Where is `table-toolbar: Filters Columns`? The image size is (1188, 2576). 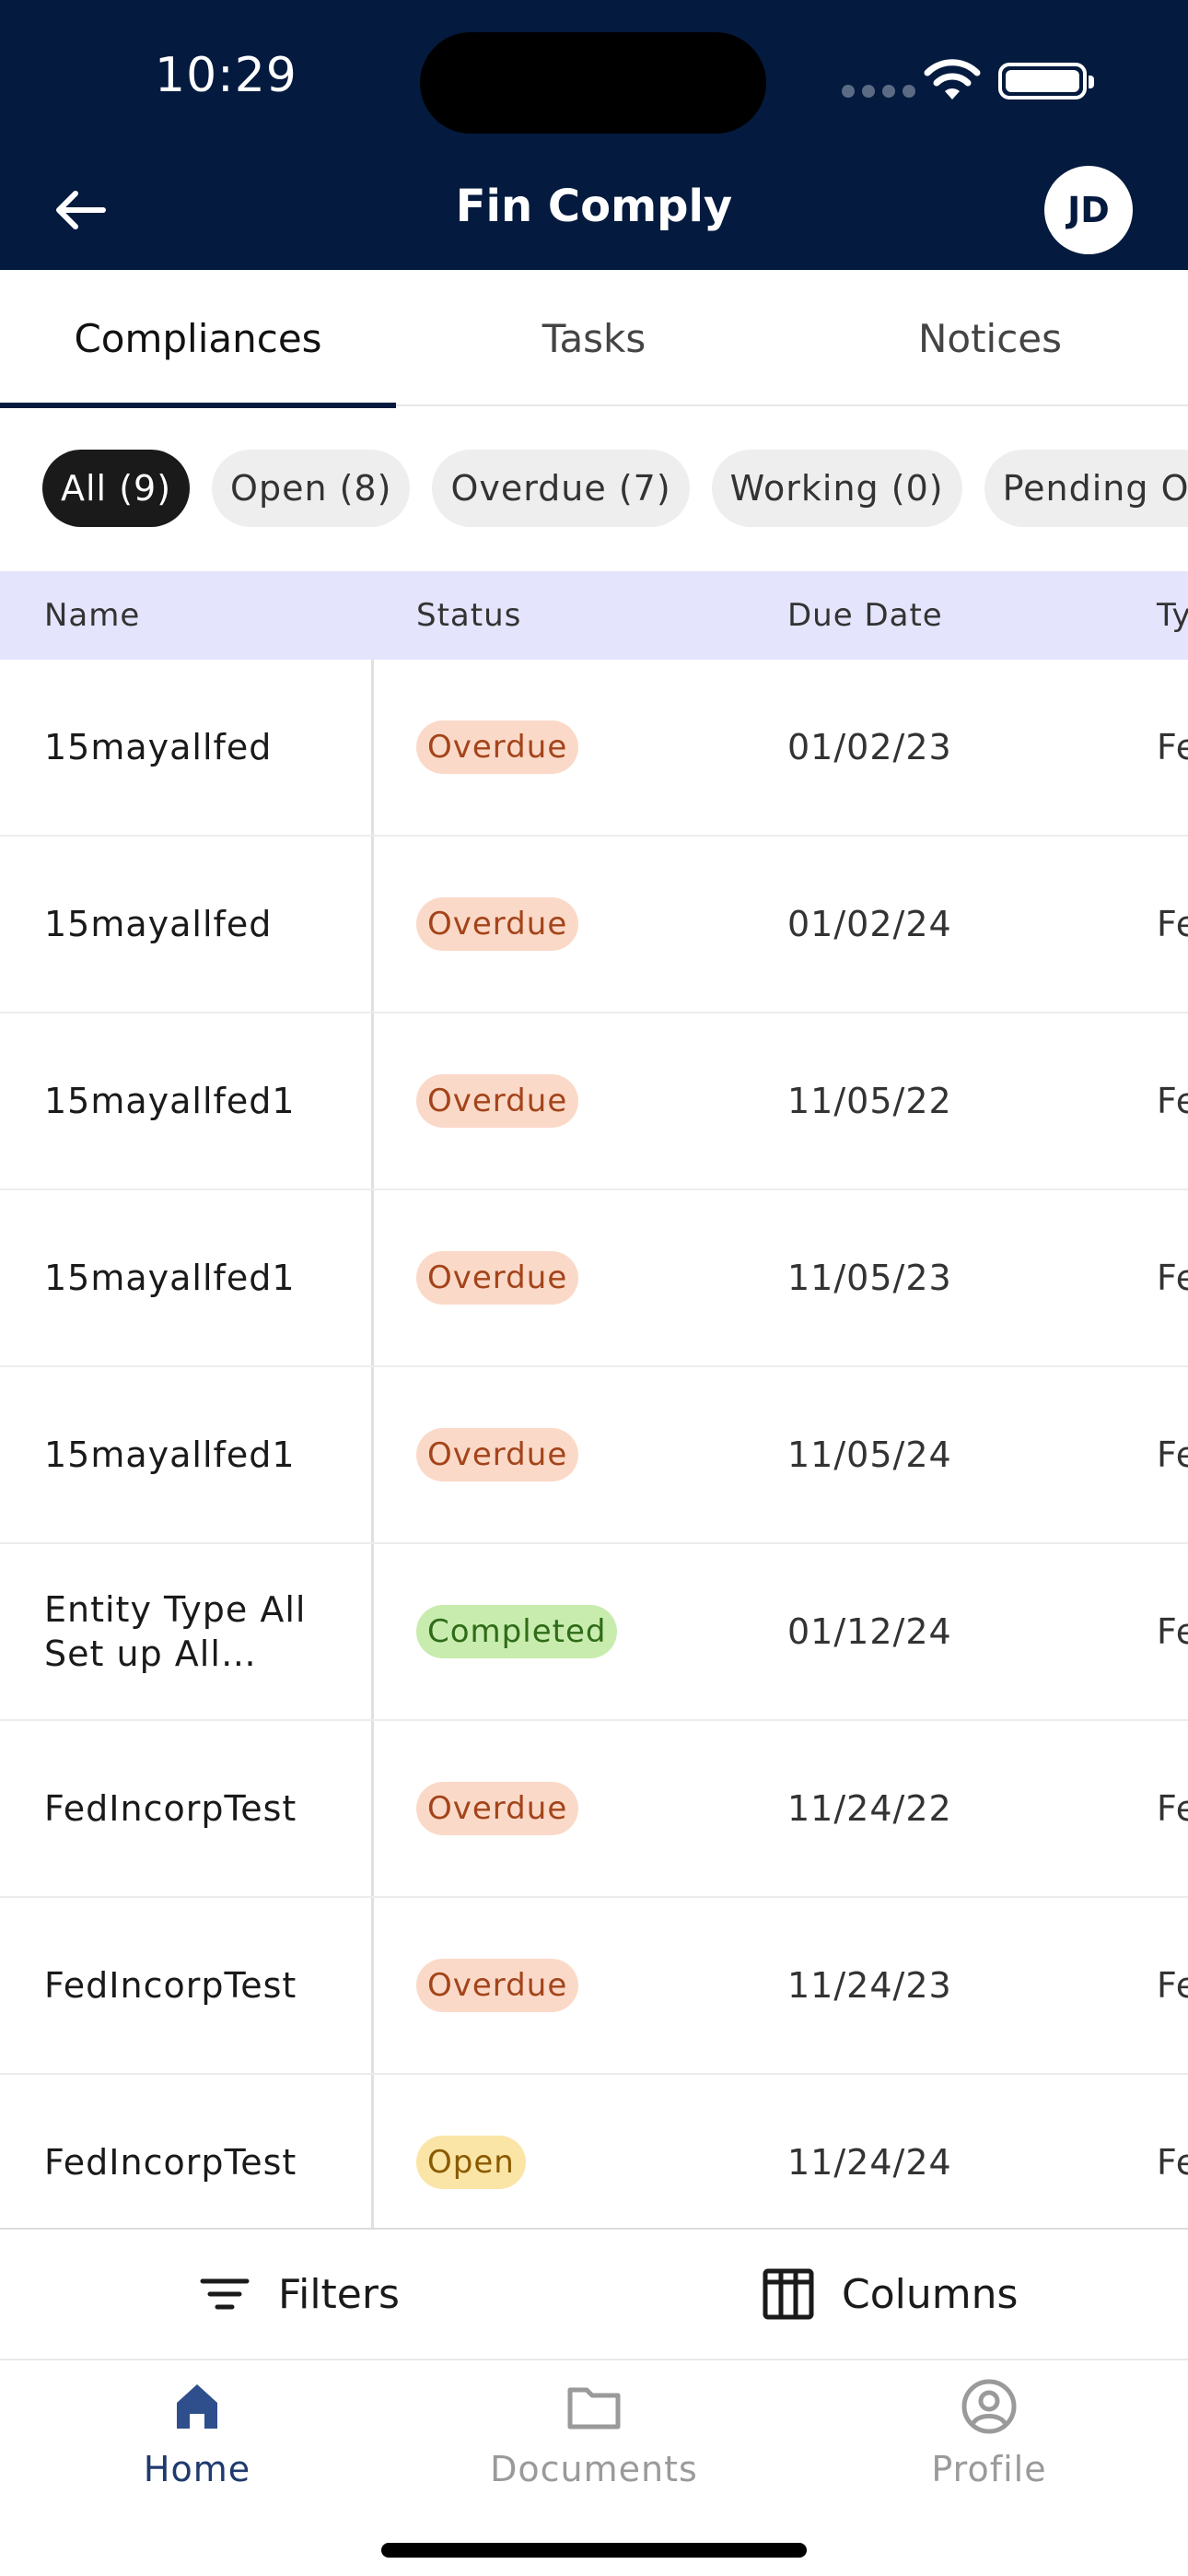 table-toolbar: Filters Columns is located at coordinates (594, 2294).